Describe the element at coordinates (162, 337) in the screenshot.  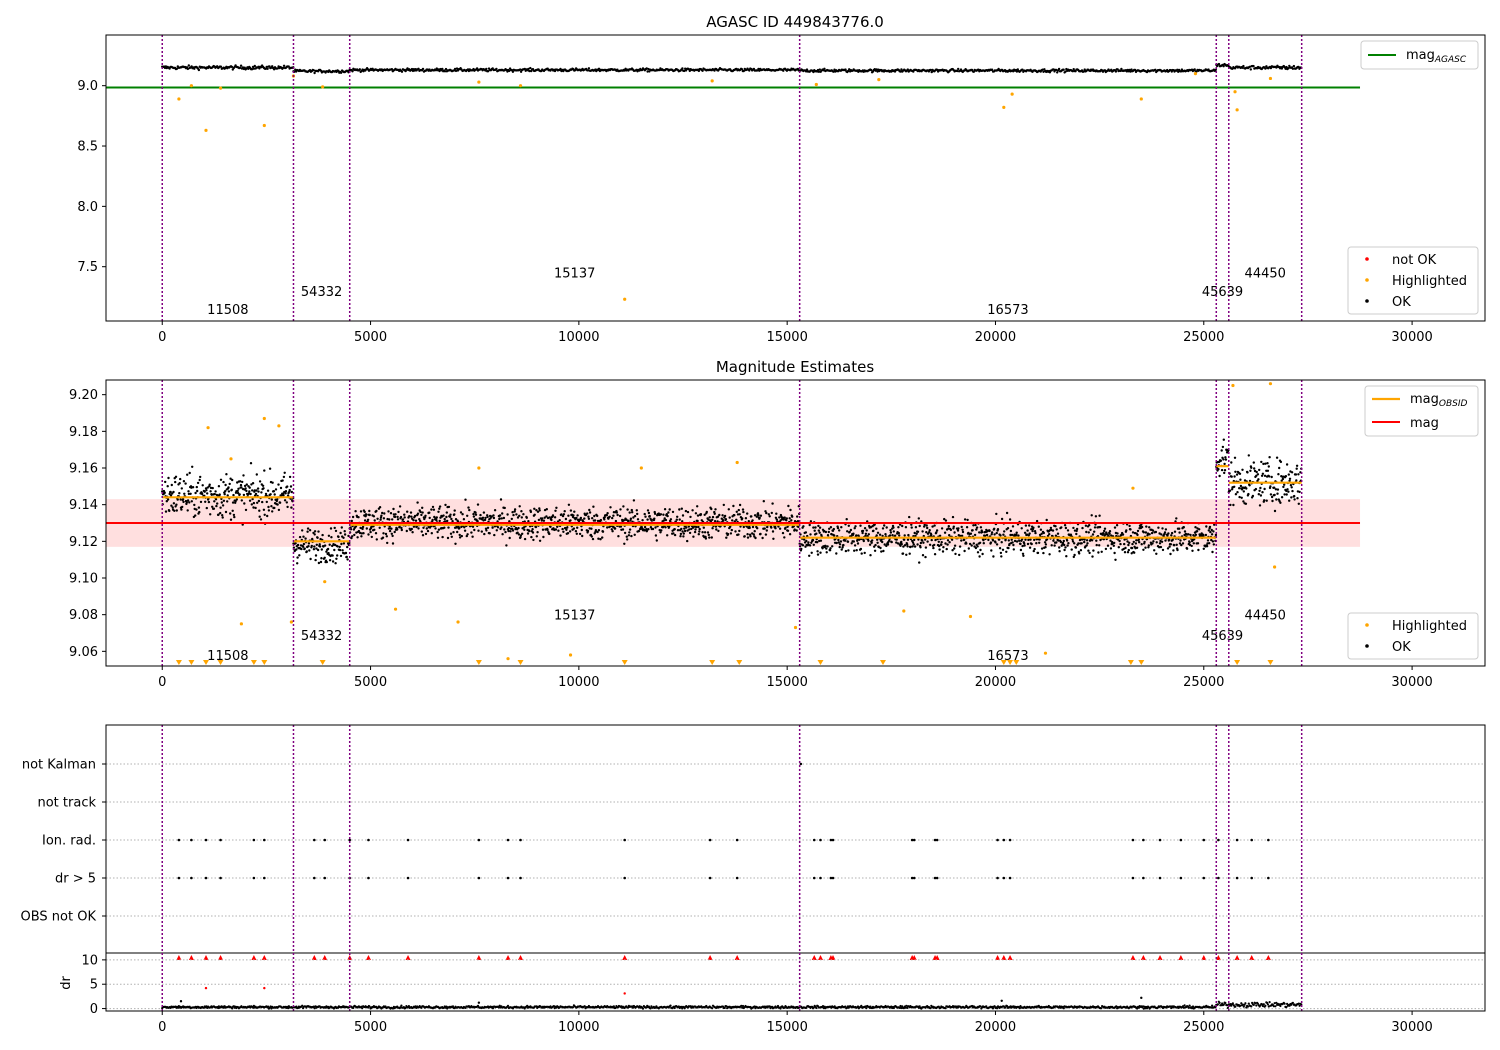
I see `x-tick-label: 0` at that location.